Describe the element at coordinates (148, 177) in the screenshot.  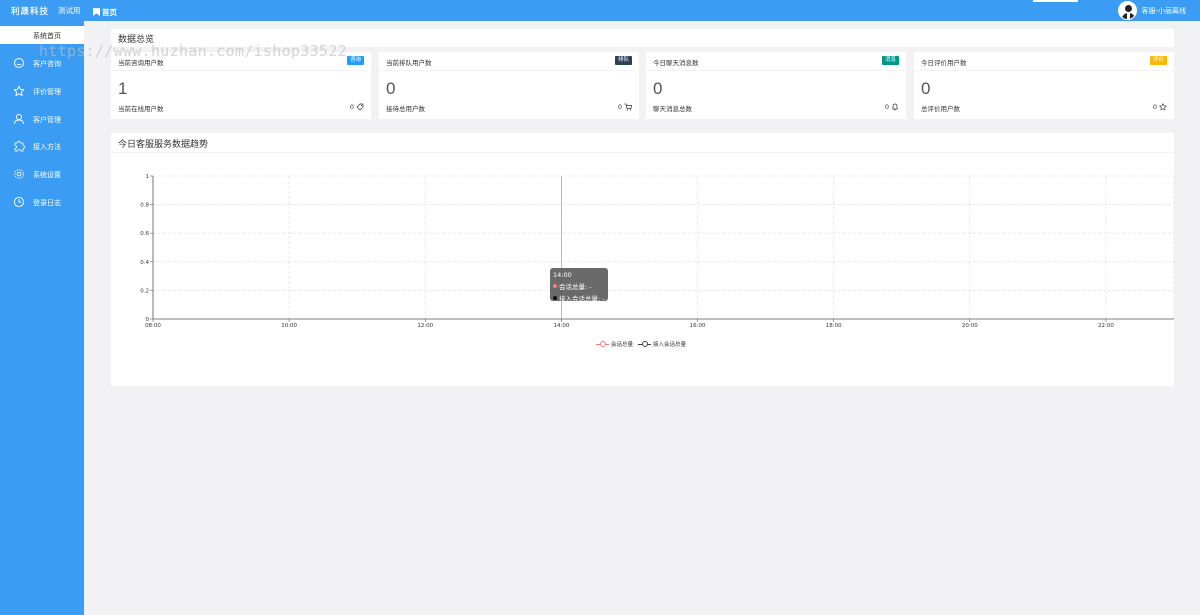
I see `y-tick-label: 1` at that location.